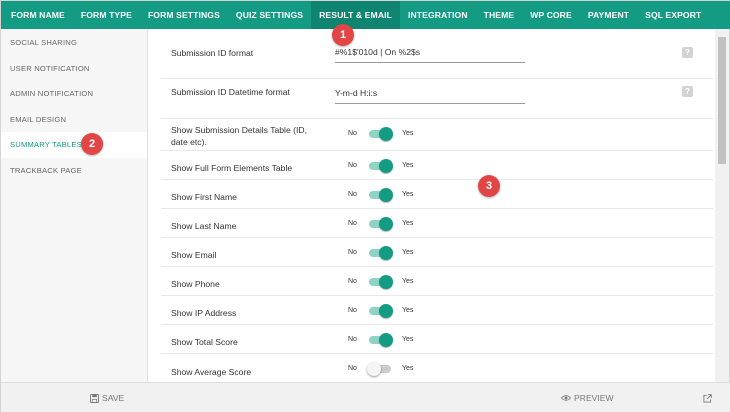 Image resolution: width=730 pixels, height=412 pixels. Describe the element at coordinates (437, 223) in the screenshot. I see `toggle-row-last-name: Show Last Name No Yes` at that location.